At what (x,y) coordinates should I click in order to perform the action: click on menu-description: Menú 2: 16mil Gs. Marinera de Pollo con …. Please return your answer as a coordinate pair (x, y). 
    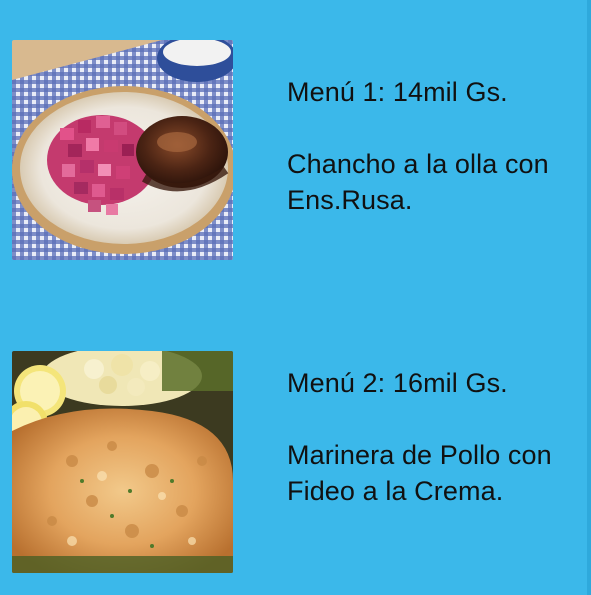
    Looking at the image, I should click on (432, 437).